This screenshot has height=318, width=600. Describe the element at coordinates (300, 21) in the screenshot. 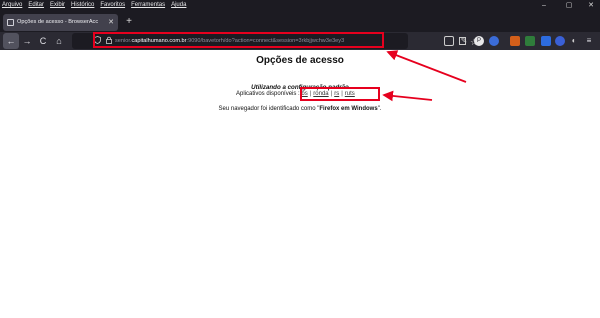

I see `tab-bar: Opções de acesso - BrowserAcc ✕` at that location.